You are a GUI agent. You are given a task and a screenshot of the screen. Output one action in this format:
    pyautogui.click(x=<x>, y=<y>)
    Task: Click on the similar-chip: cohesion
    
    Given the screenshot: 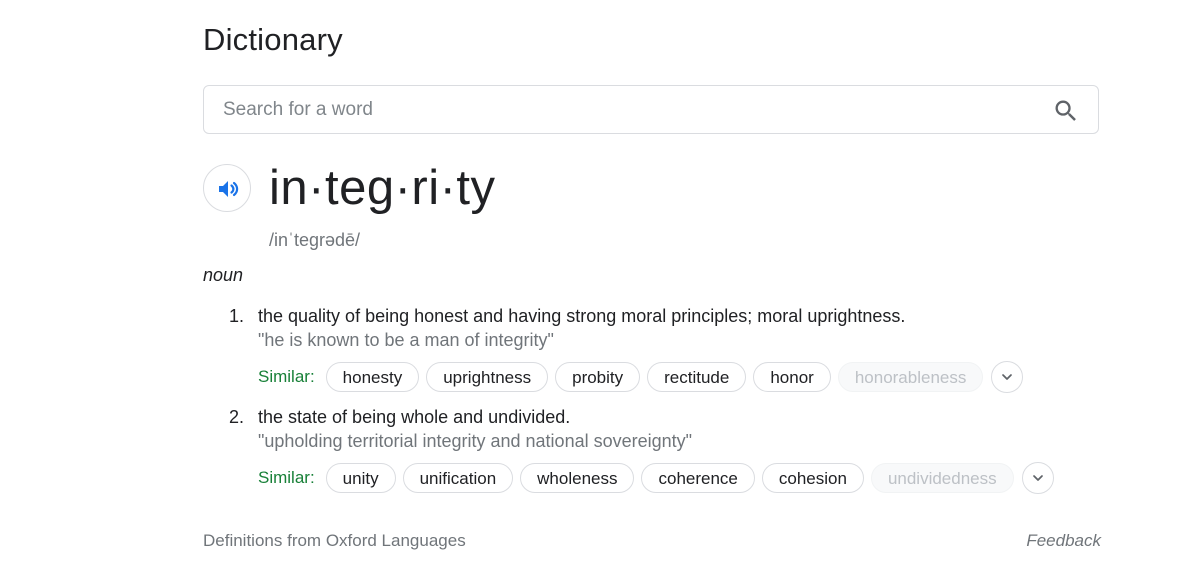 What is the action you would take?
    pyautogui.click(x=812, y=478)
    